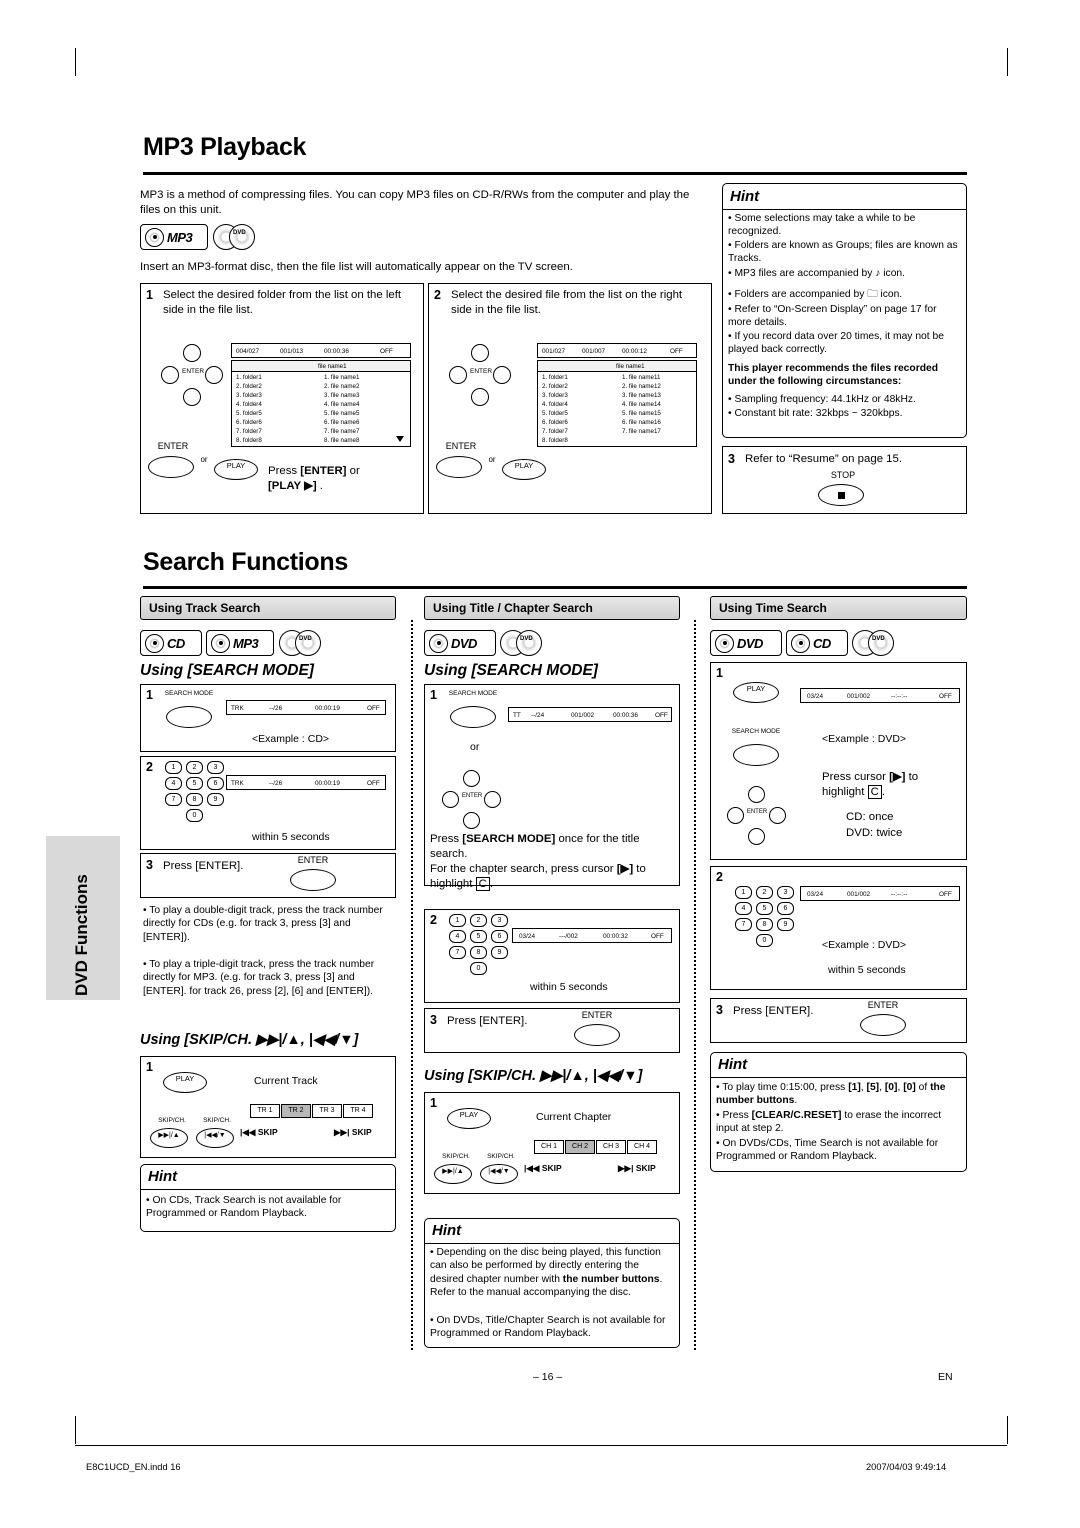 The height and width of the screenshot is (1528, 1080). I want to click on list-item: 5. file name15, so click(641, 413).